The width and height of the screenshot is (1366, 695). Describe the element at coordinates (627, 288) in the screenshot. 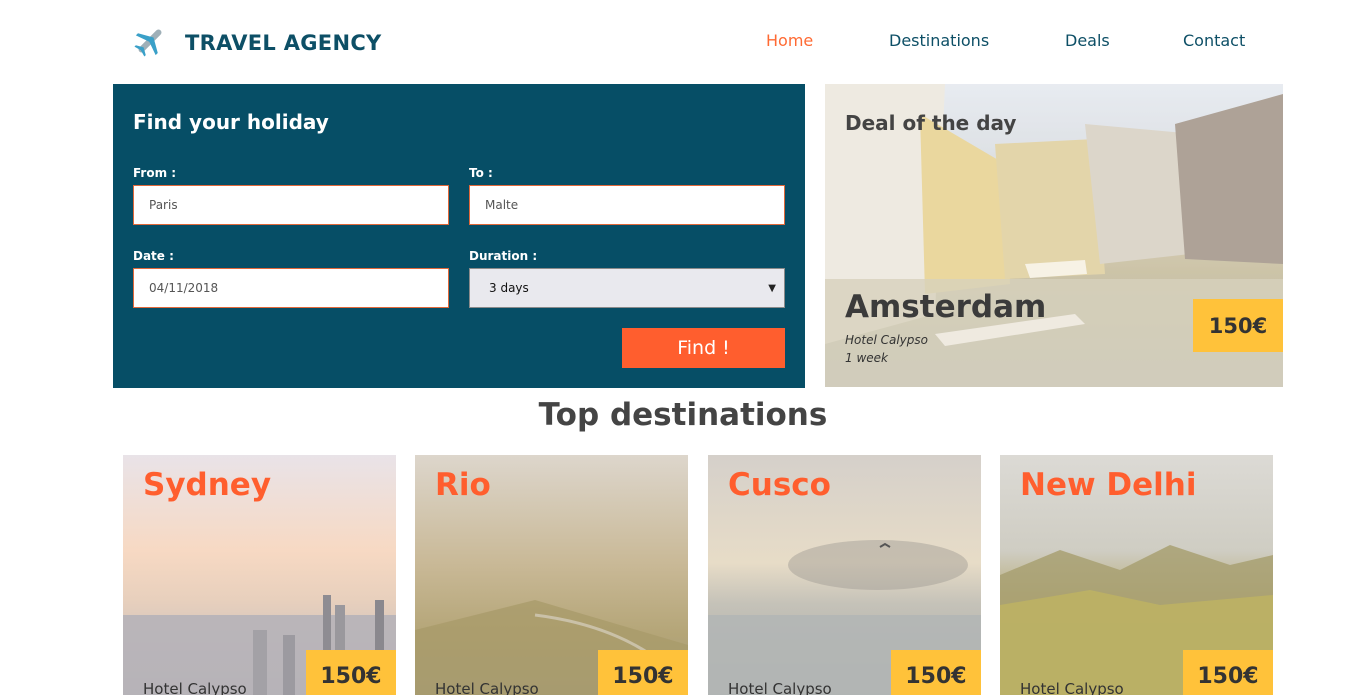

I see `duration-select: 3 days ▼` at that location.